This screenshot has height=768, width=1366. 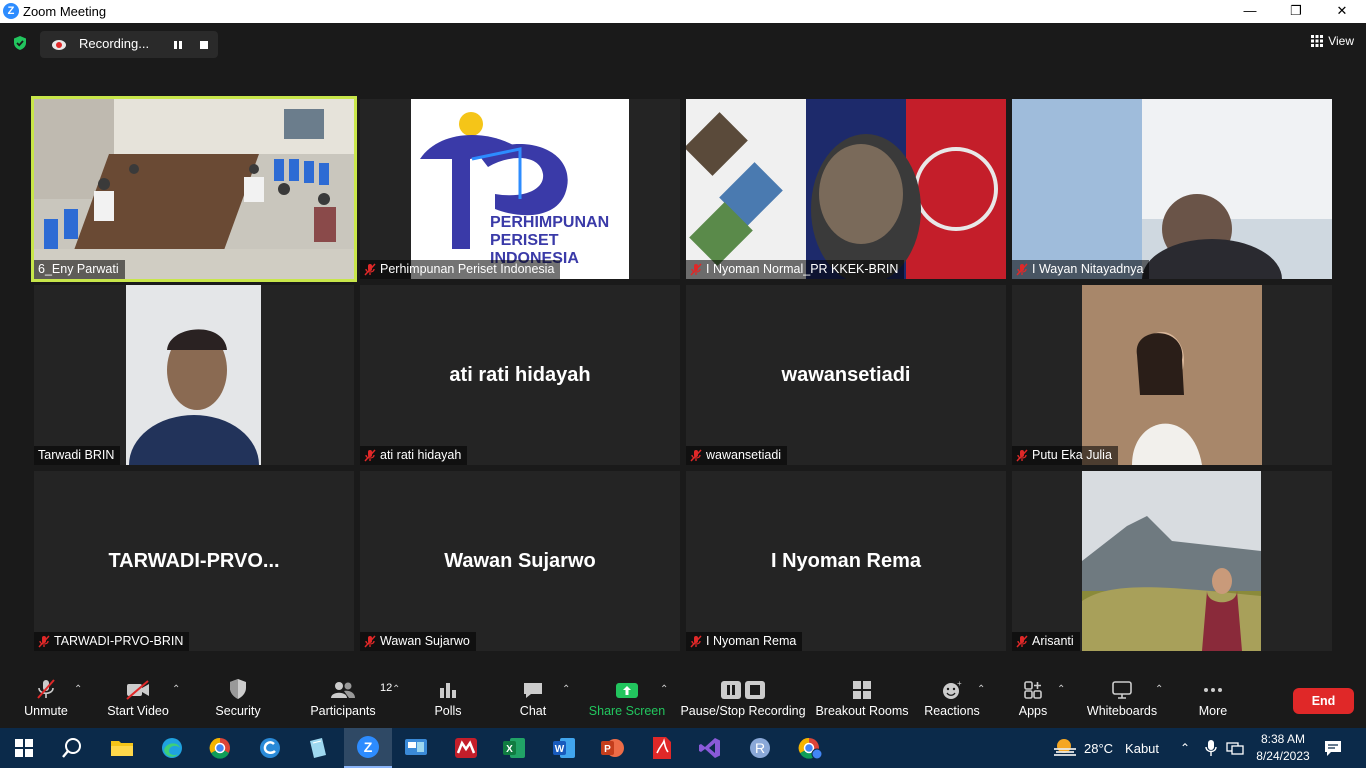 I want to click on video-tile: I Nyoman Normal_PR KKEK-BRIN, so click(x=846, y=189).